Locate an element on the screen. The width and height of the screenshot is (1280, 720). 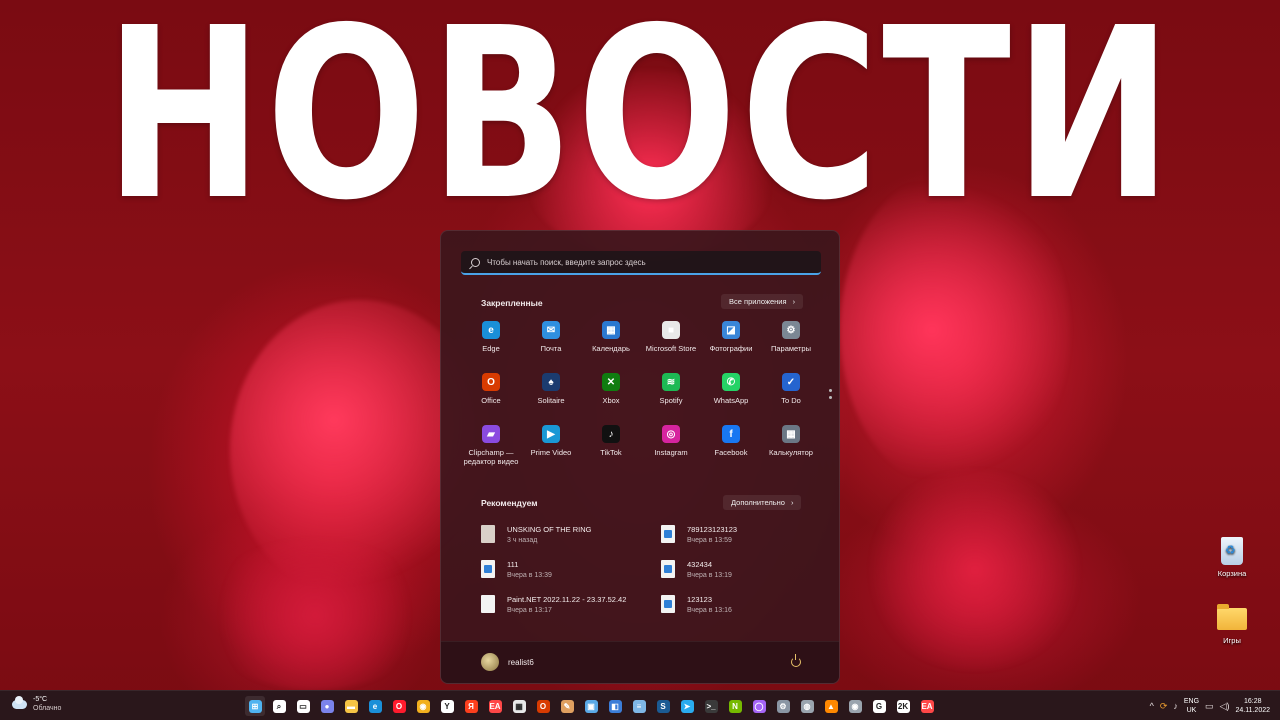
pinned-app: ⚙ Параметры is located at coordinates (791, 337).